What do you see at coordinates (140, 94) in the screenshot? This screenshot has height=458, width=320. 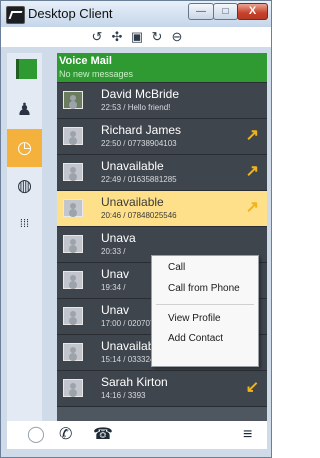 I see `caller-name: David McBride` at bounding box center [140, 94].